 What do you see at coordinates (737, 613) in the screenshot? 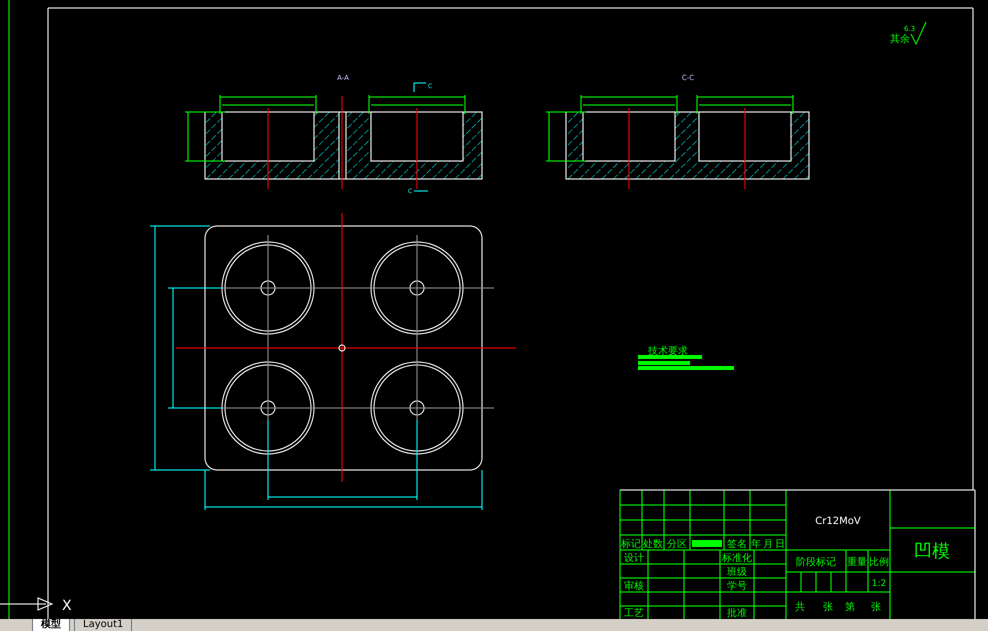
I see `title-block-label: 批准` at bounding box center [737, 613].